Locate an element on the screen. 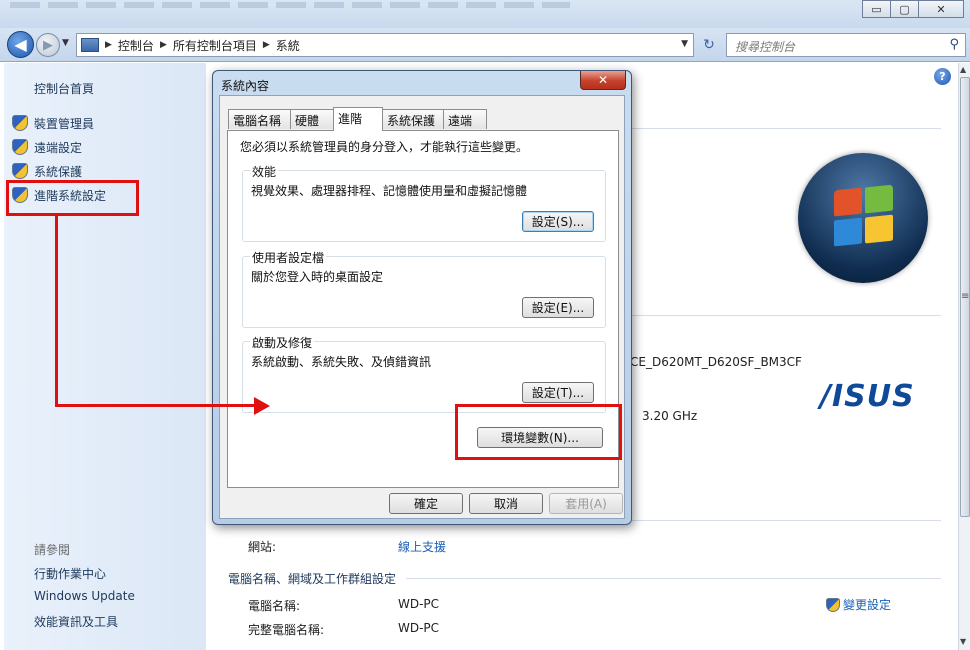  refresh-button: ↻ is located at coordinates (709, 45).